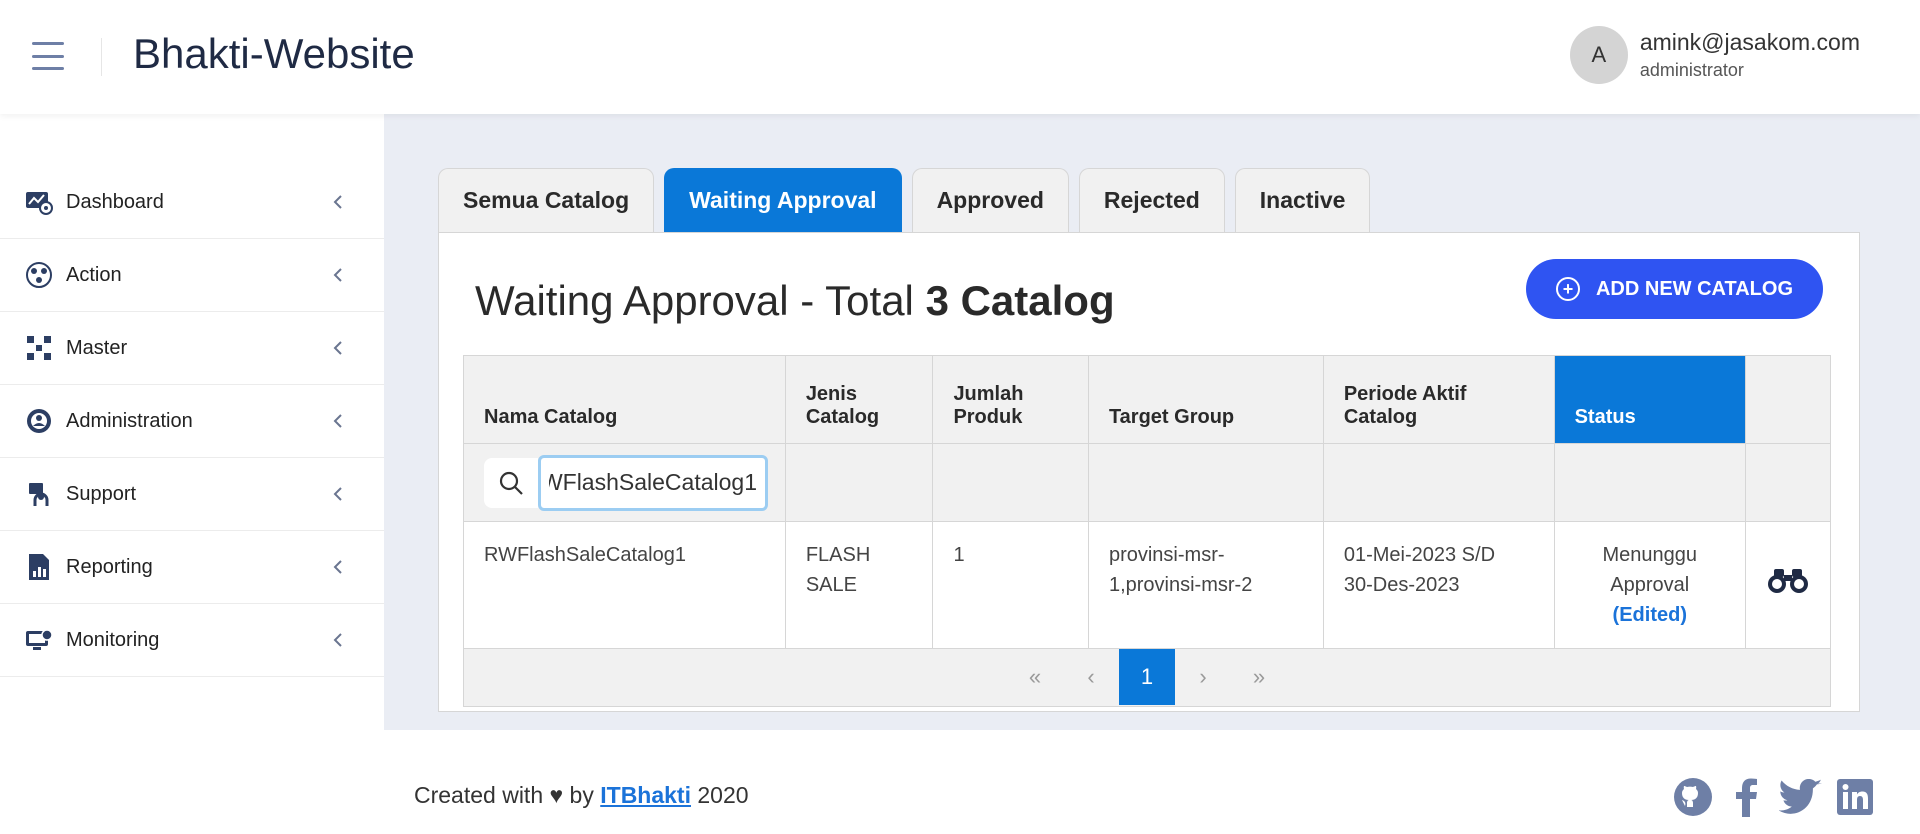  I want to click on add-new-catalog-label: ADD NEW CATALOG, so click(1694, 288).